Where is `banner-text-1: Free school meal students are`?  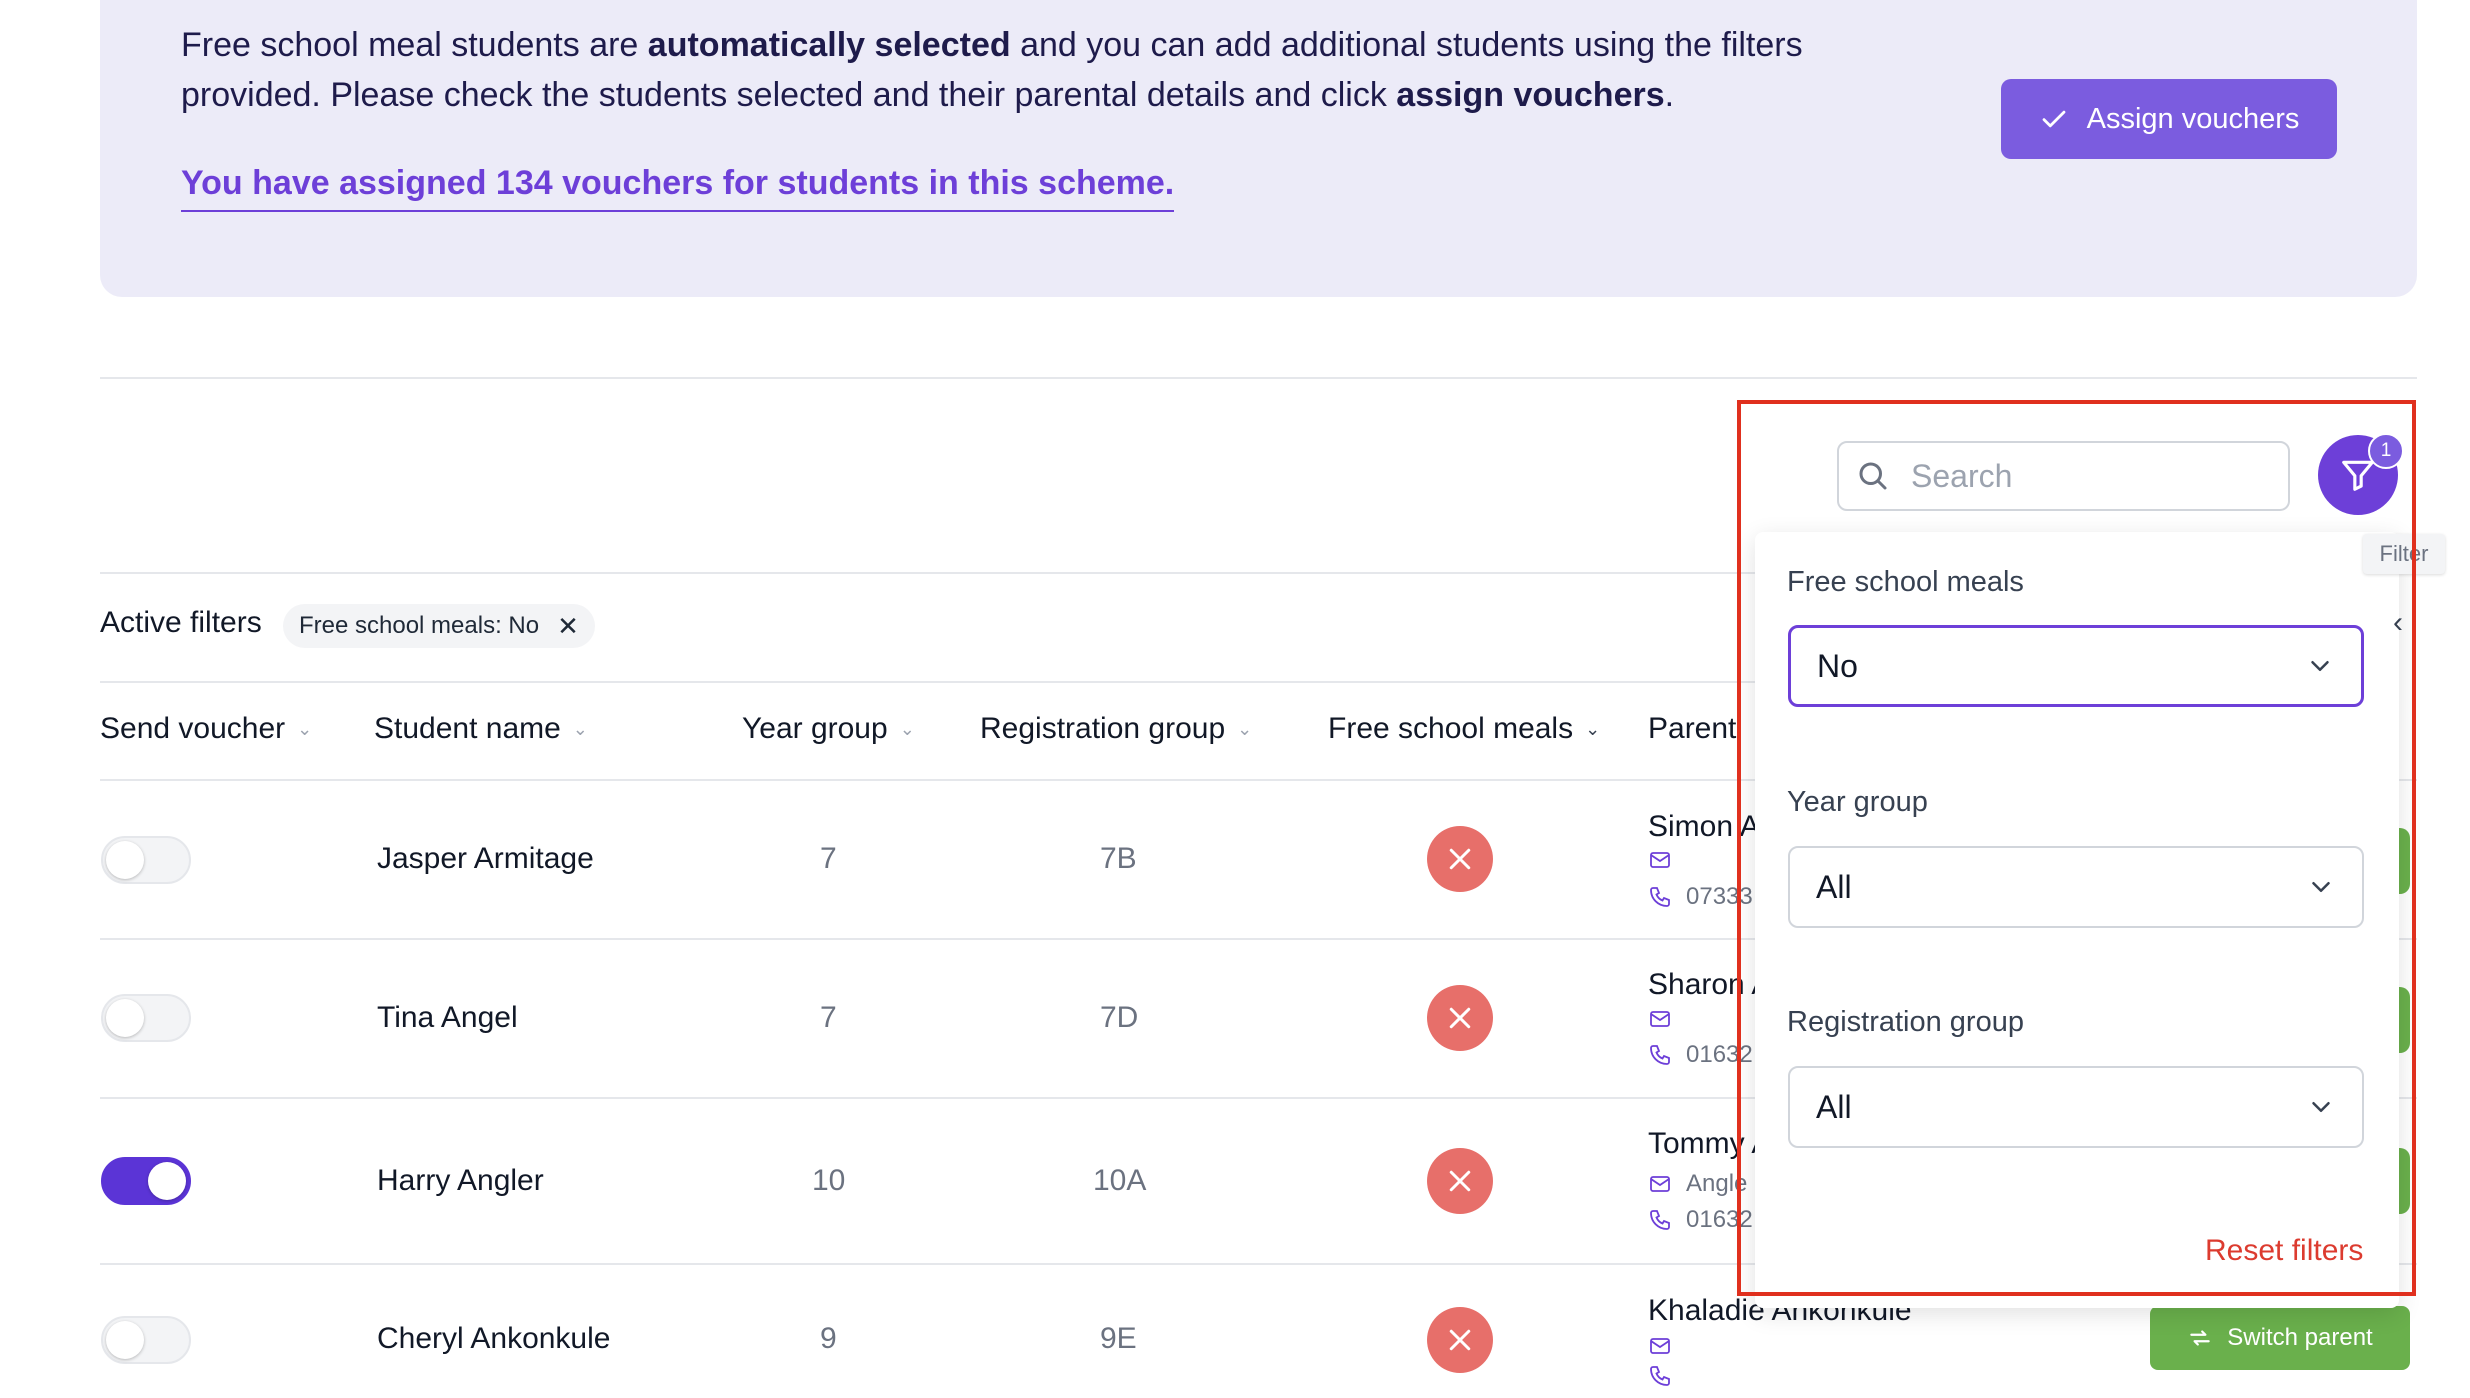
banner-text-1: Free school meal students are is located at coordinates (414, 45).